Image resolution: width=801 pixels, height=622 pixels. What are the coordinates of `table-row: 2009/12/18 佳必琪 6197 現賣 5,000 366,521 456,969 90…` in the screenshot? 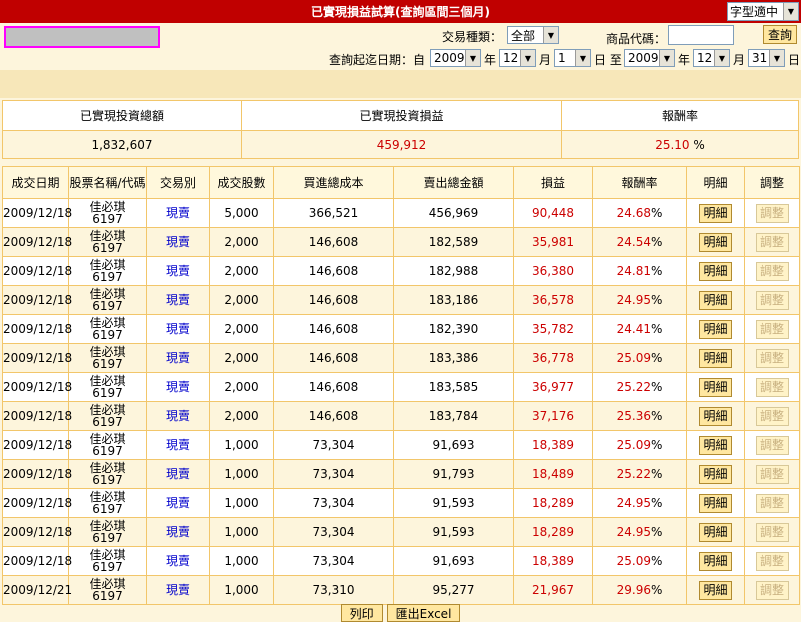 It's located at (401, 213).